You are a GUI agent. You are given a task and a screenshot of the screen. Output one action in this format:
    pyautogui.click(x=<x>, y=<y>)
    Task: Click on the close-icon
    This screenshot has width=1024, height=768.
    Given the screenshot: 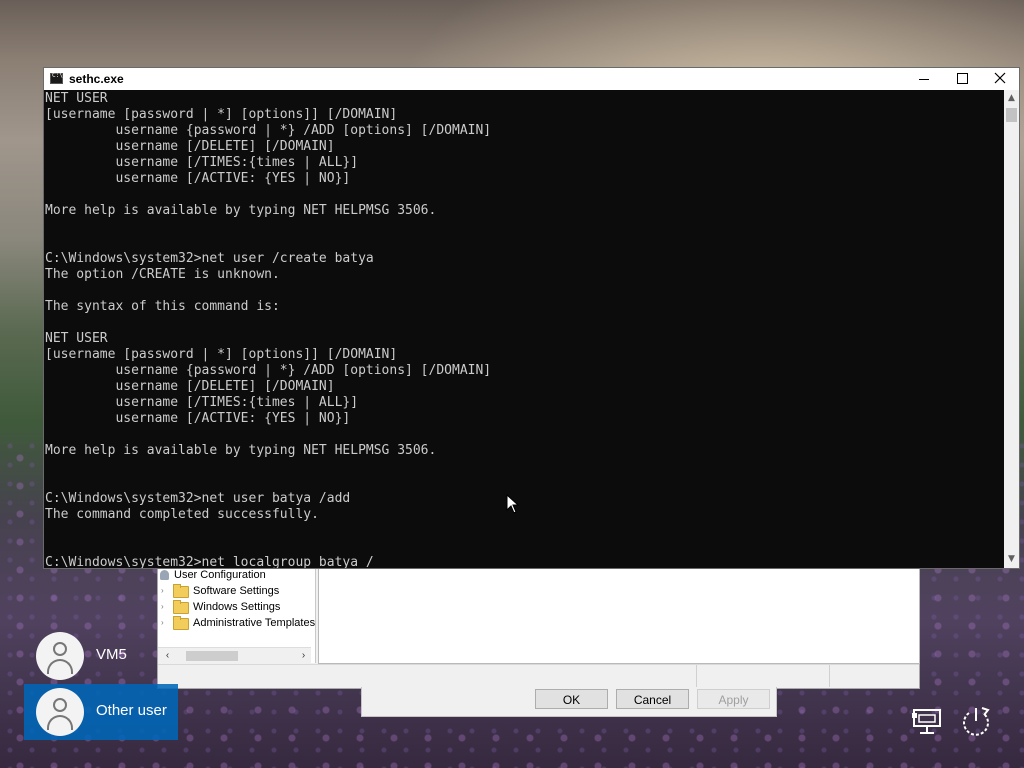 What is the action you would take?
    pyautogui.click(x=1000, y=78)
    